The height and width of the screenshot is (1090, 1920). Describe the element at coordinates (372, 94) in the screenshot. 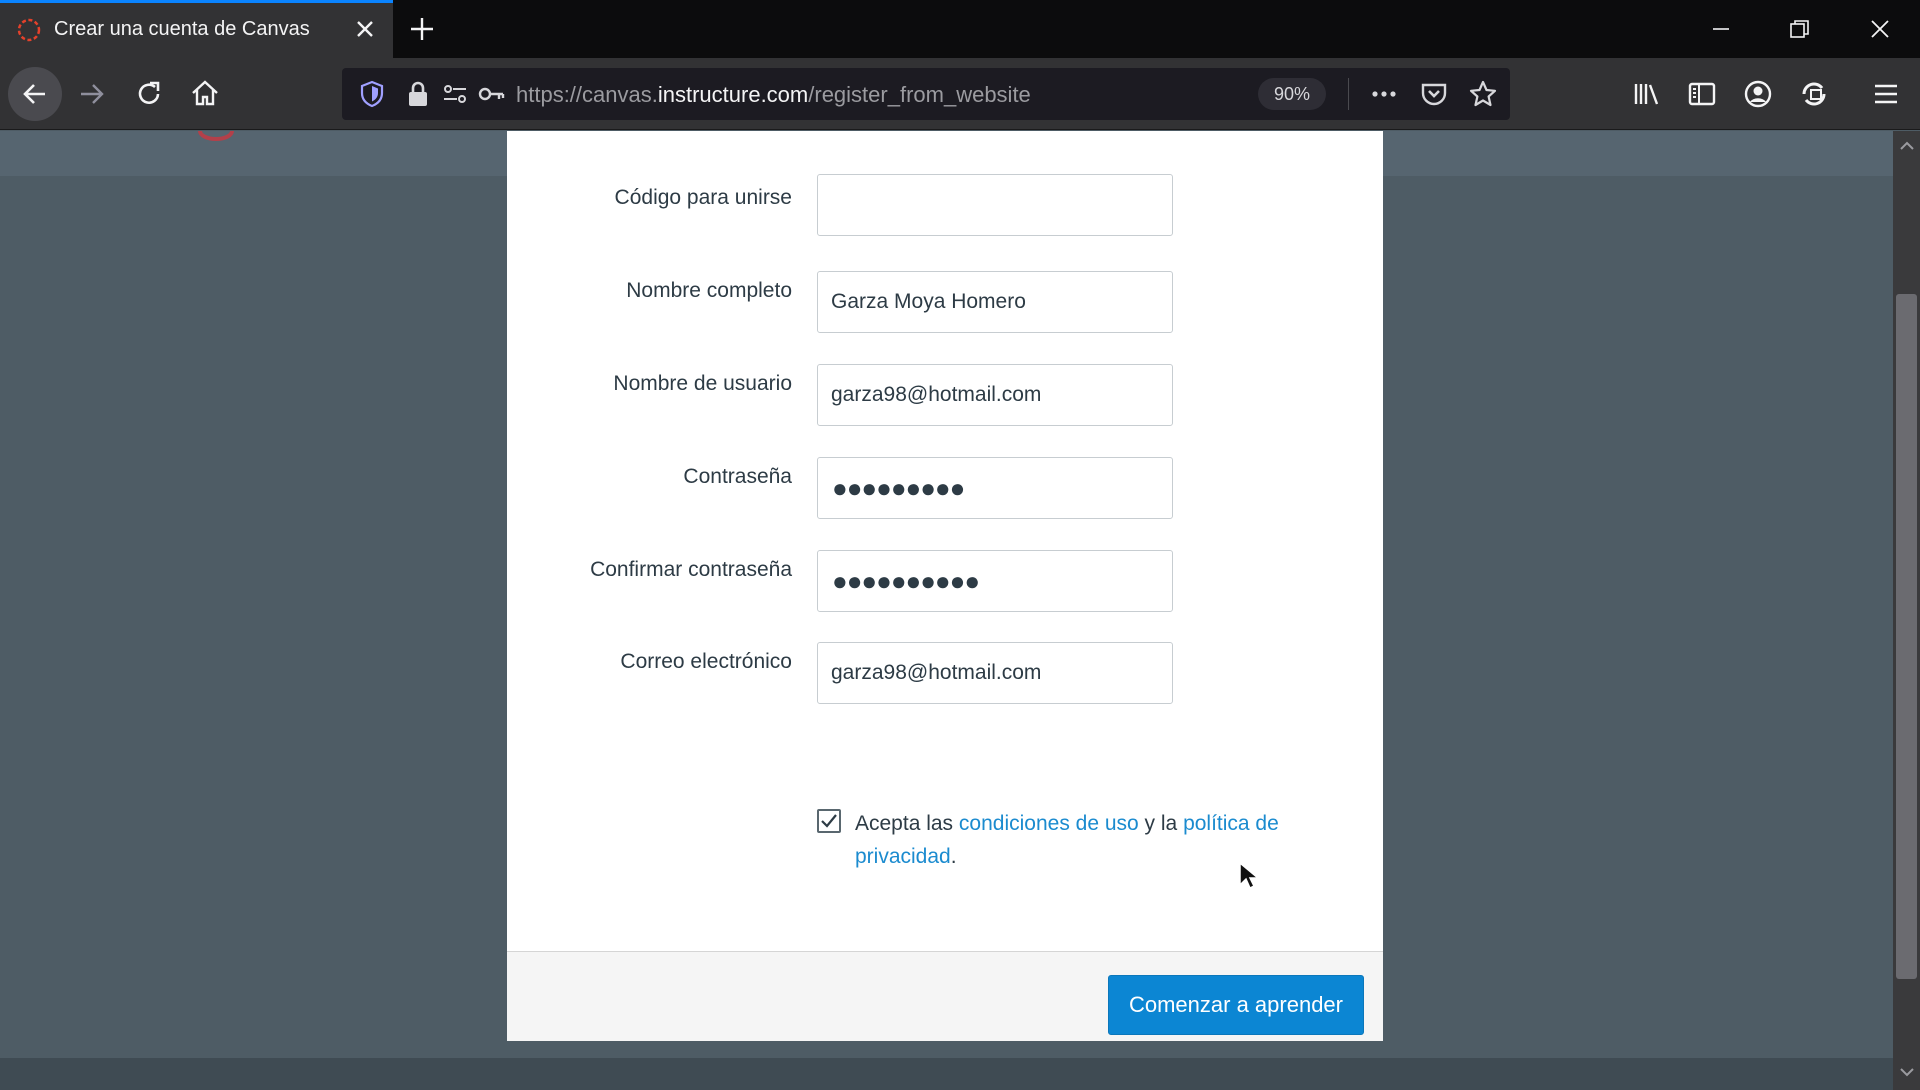

I see `tracking-shield-icon` at that location.